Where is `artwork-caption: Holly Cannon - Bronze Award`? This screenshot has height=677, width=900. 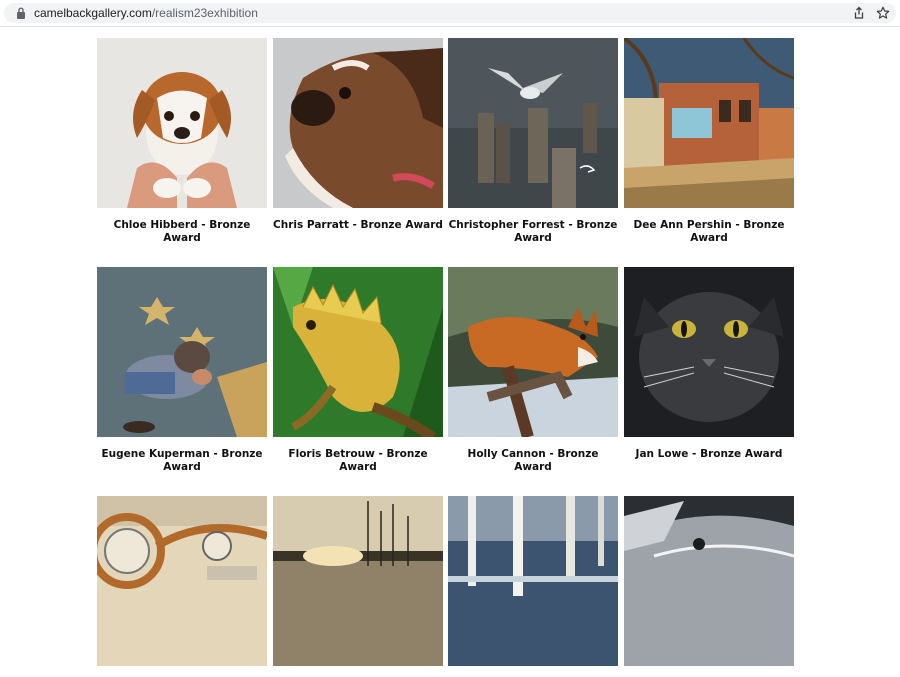 artwork-caption: Holly Cannon - Bronze Award is located at coordinates (533, 461).